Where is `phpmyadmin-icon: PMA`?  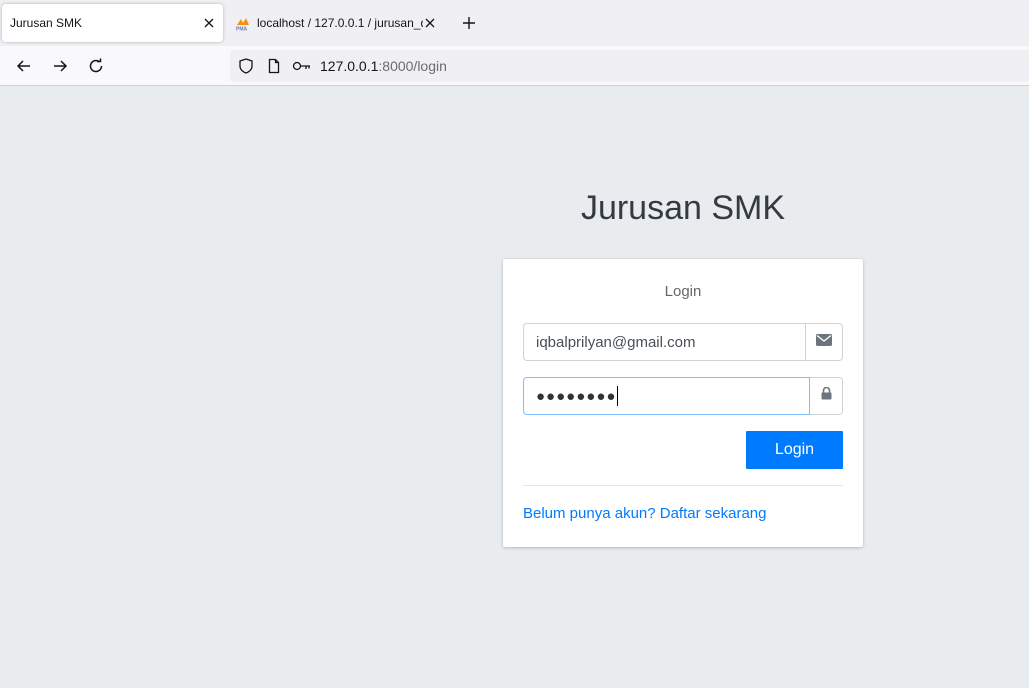
phpmyadmin-icon: PMA is located at coordinates (243, 25).